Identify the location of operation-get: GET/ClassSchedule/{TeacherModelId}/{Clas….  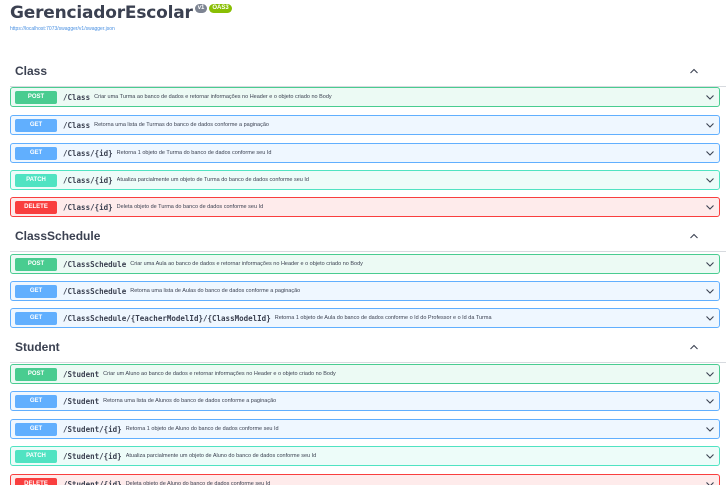
(365, 318).